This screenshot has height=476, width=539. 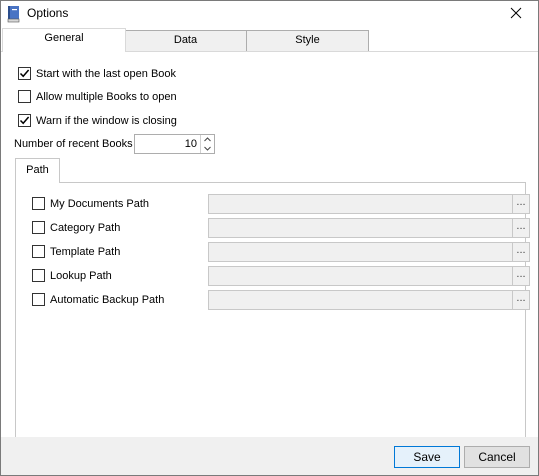 I want to click on automatic-backup-path-checkbox, so click(x=38, y=299).